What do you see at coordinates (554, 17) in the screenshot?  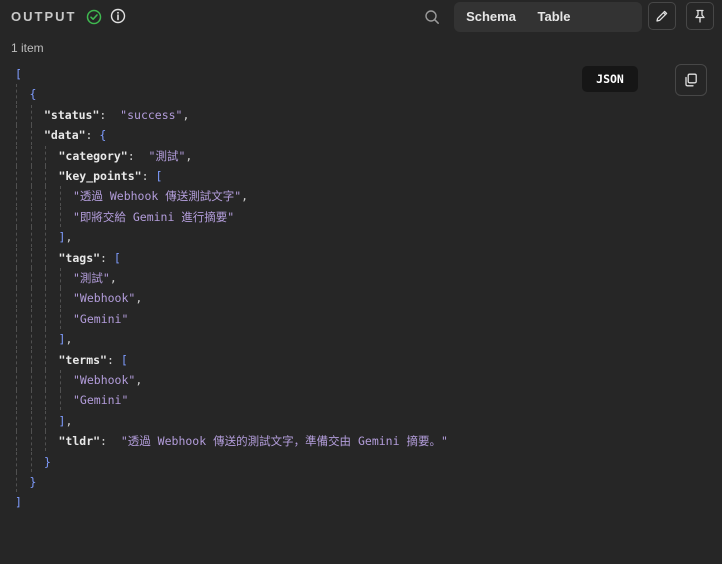 I see `tab-table: Table` at bounding box center [554, 17].